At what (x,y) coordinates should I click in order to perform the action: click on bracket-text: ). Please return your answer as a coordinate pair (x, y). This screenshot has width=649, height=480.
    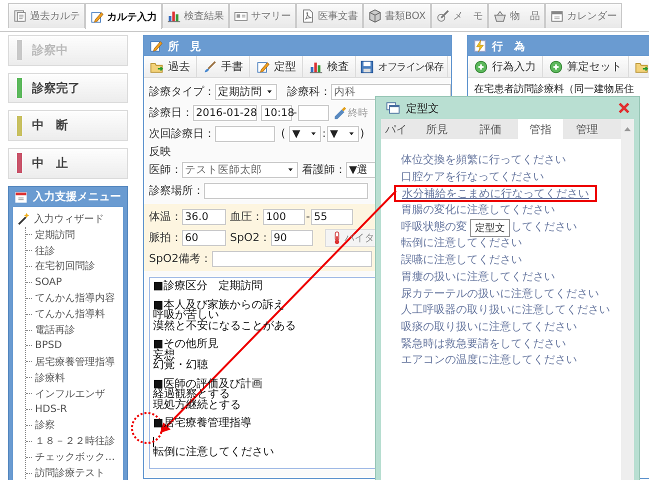
    Looking at the image, I should click on (362, 133).